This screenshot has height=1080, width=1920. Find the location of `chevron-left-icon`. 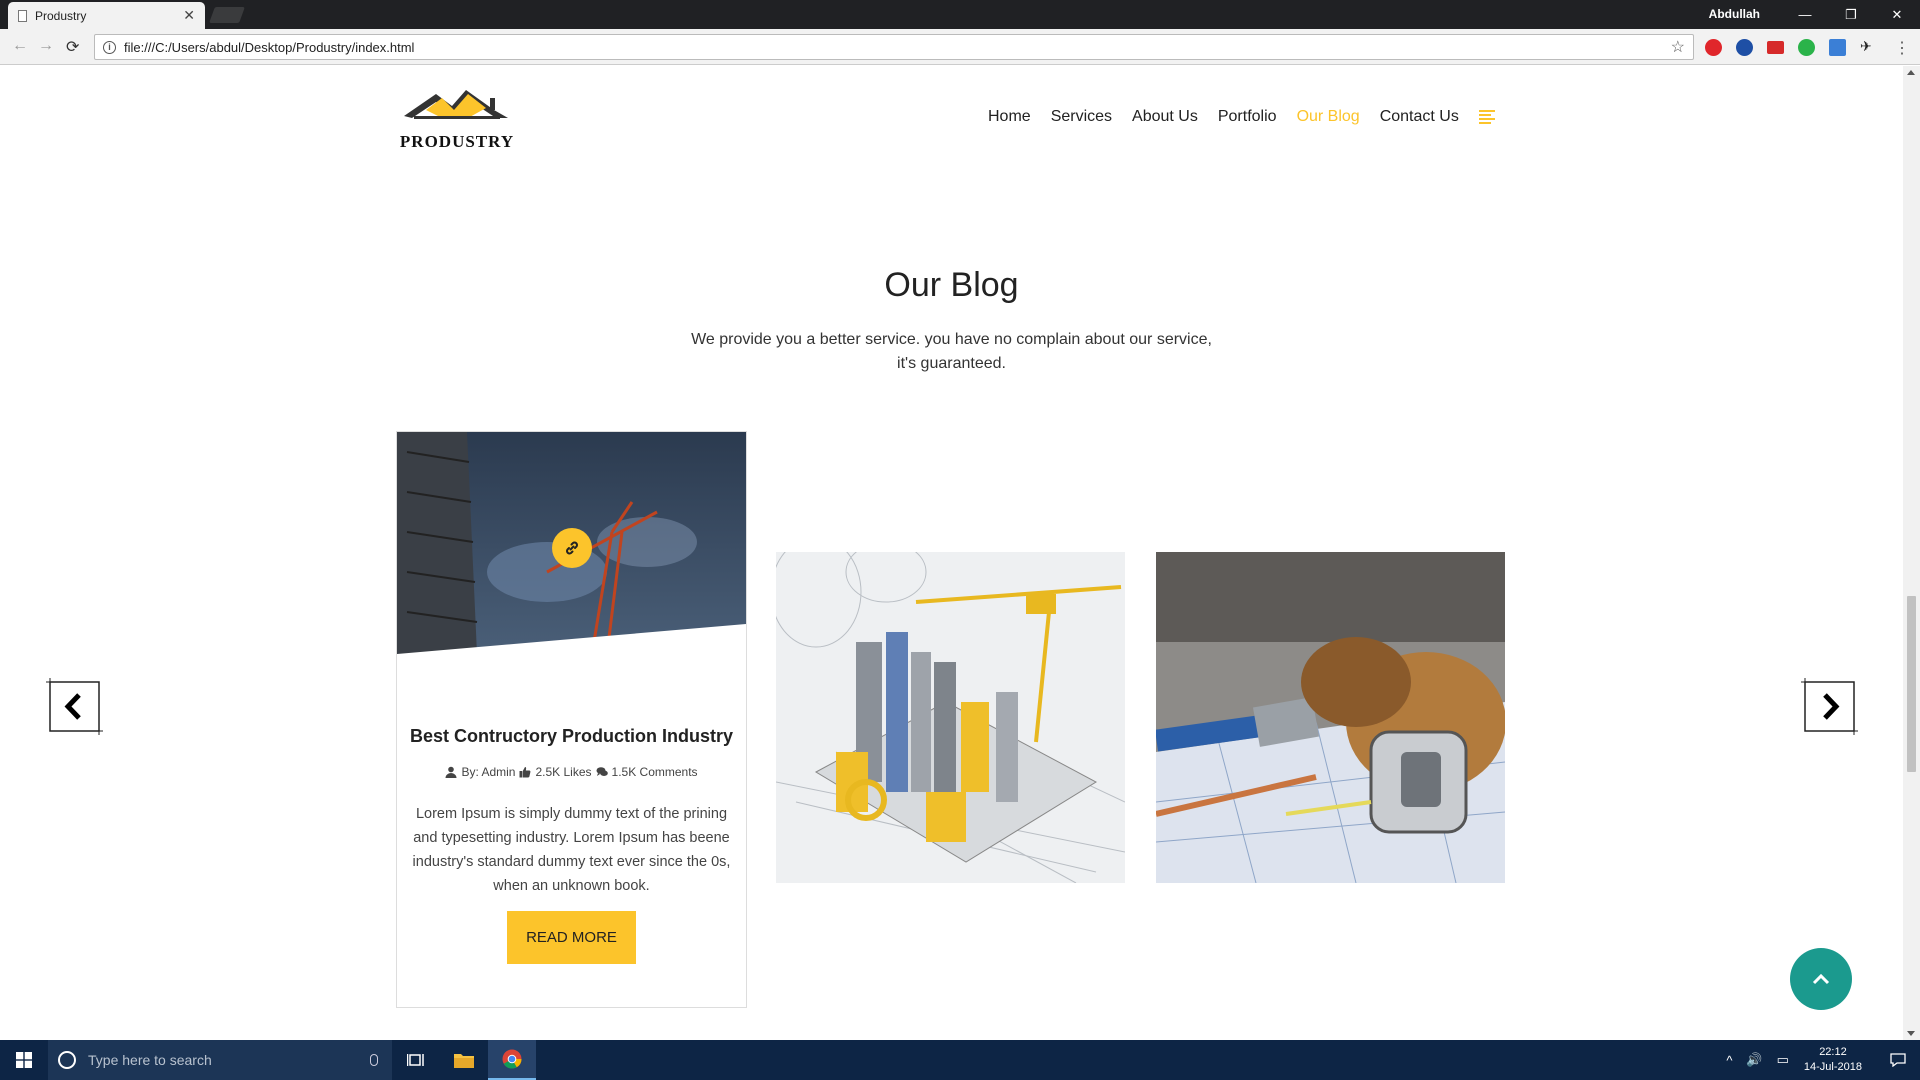

chevron-left-icon is located at coordinates (74, 706).